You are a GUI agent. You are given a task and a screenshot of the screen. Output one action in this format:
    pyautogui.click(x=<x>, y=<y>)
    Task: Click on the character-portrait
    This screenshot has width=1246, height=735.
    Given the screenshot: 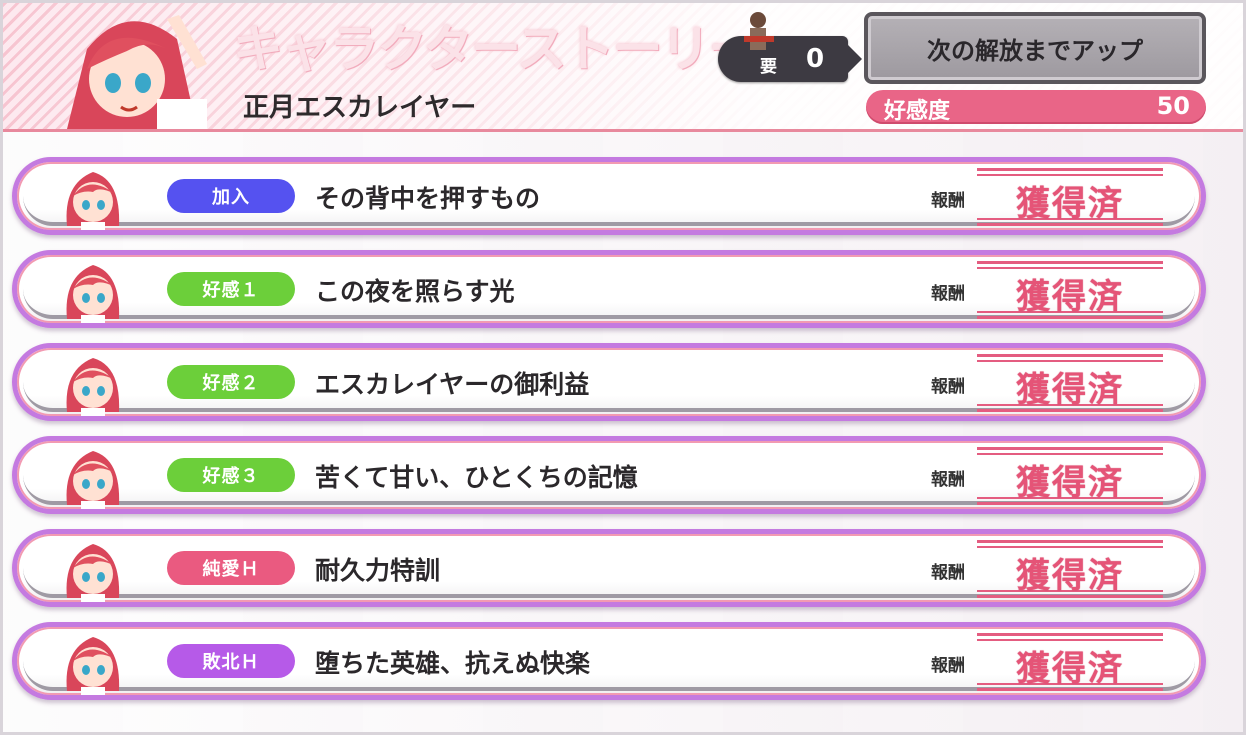 What is the action you would take?
    pyautogui.click(x=137, y=72)
    